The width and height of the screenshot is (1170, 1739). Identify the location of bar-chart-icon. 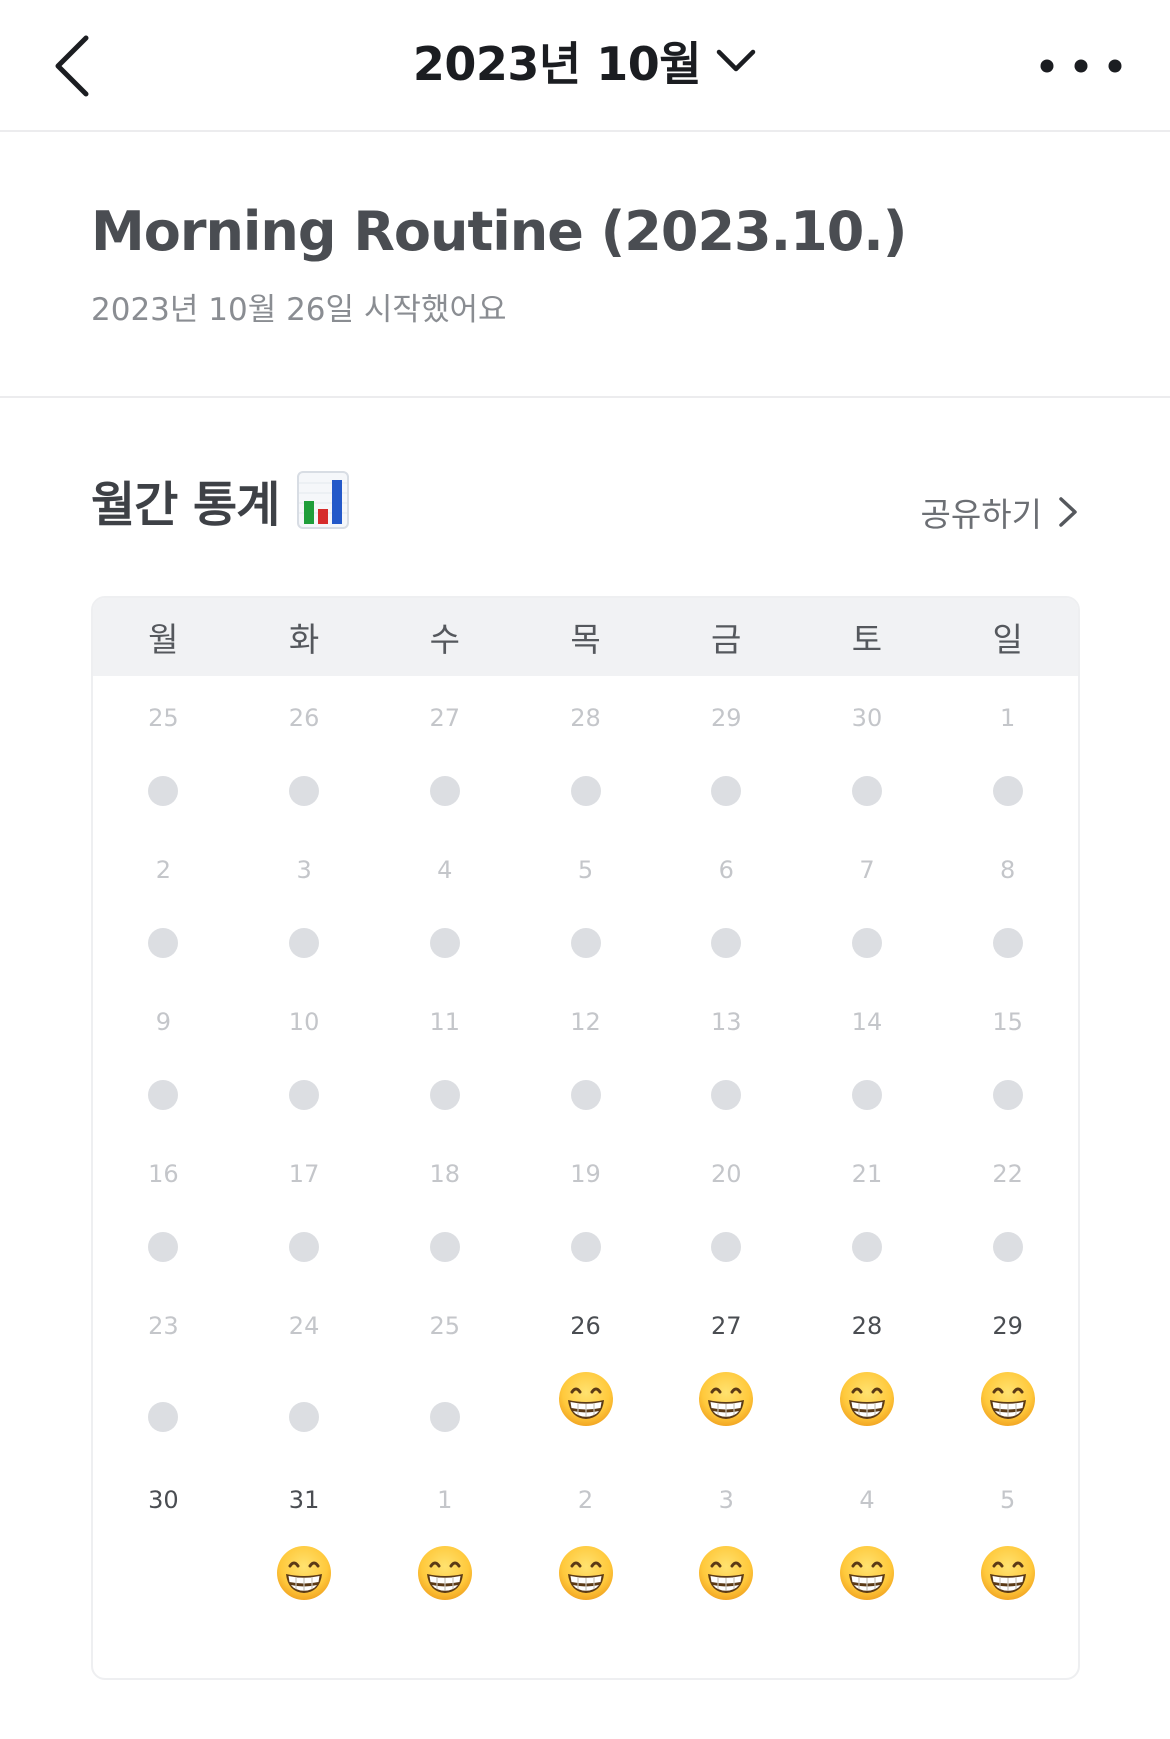
(323, 500).